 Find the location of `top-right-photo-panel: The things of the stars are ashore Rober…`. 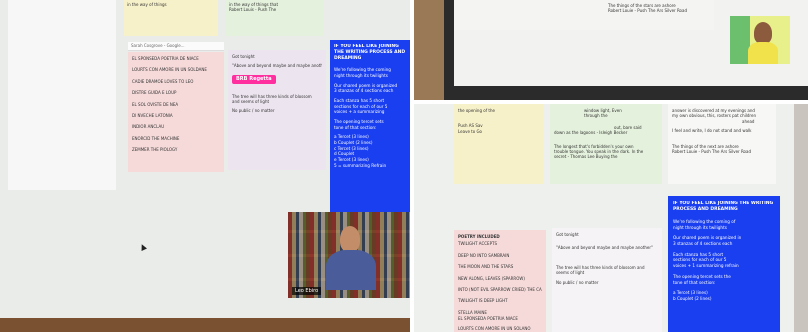

top-right-photo-panel: The things of the stars are ashore Rober… is located at coordinates (611, 50).